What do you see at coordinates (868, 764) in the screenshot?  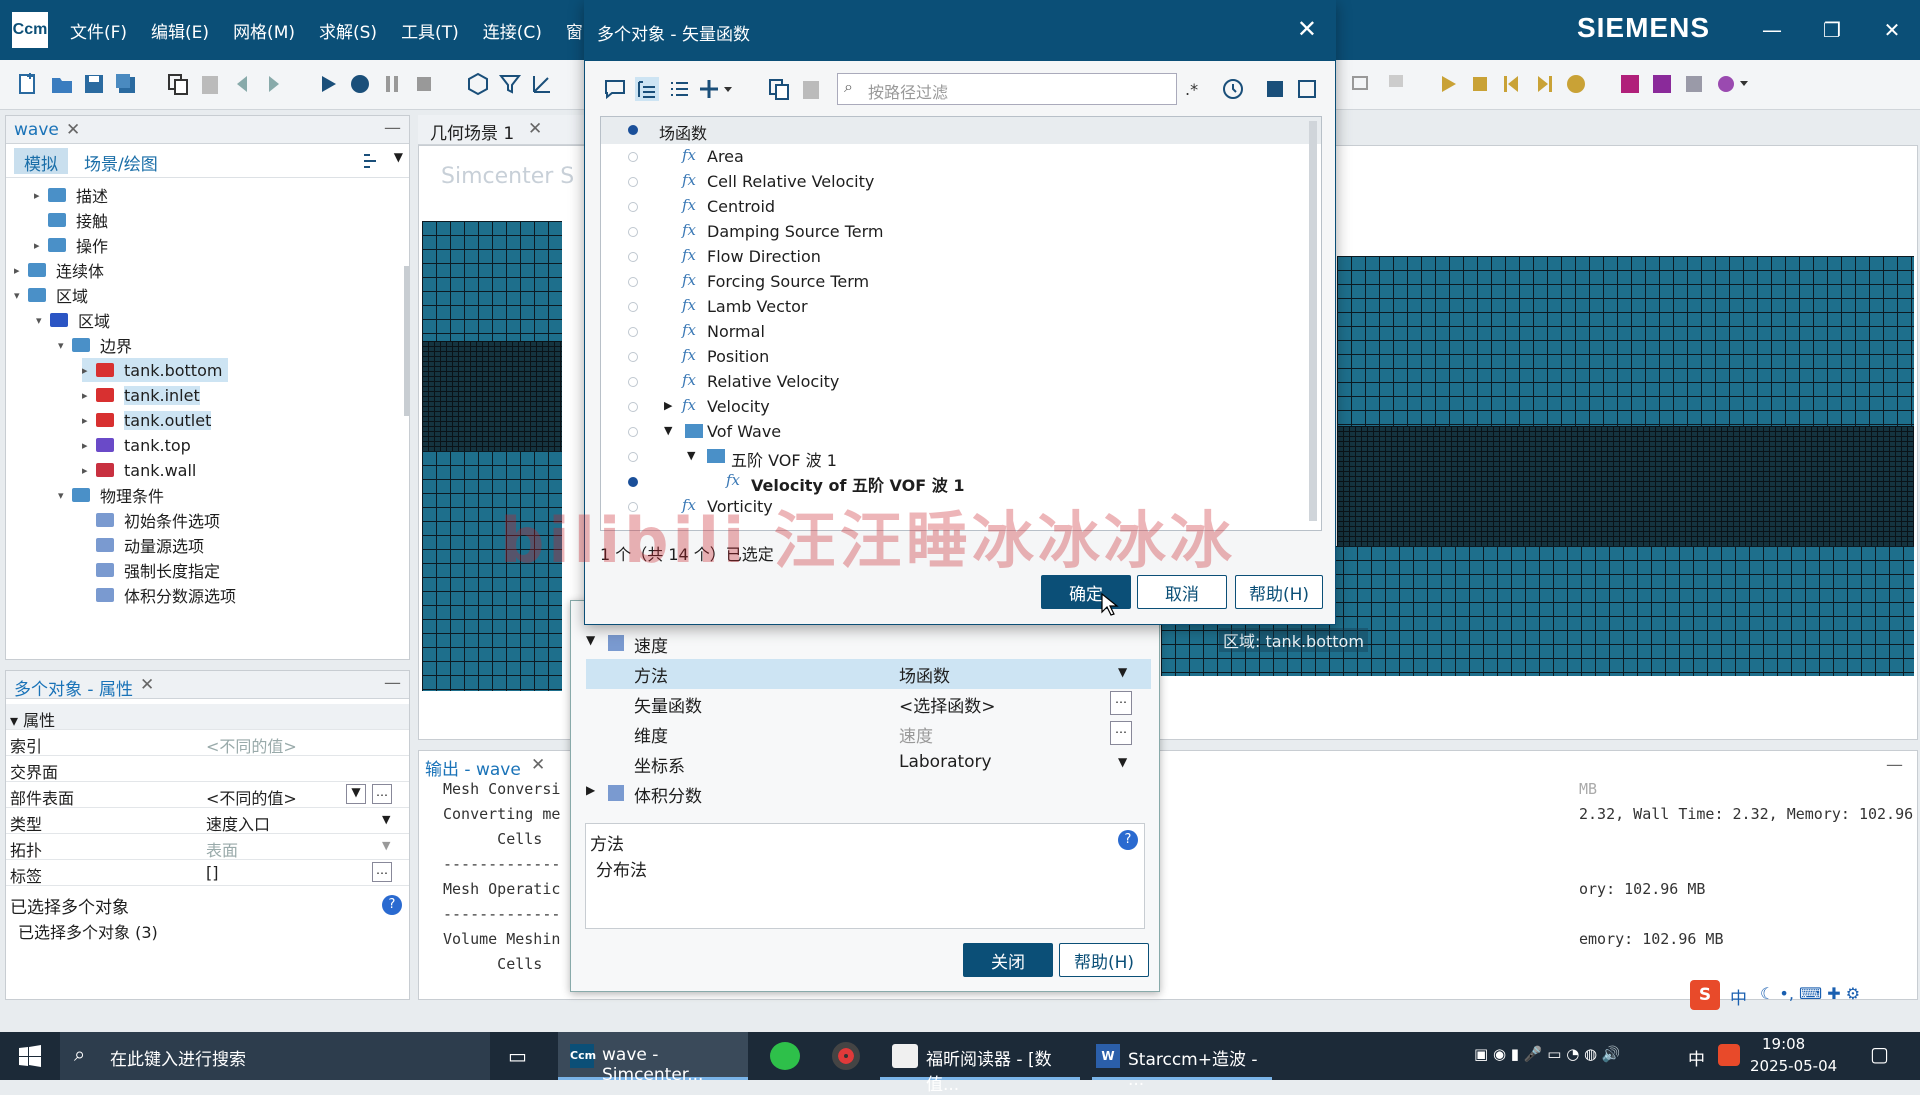 I see `row-coordinate-system: 坐标系 Laboratory ▼` at bounding box center [868, 764].